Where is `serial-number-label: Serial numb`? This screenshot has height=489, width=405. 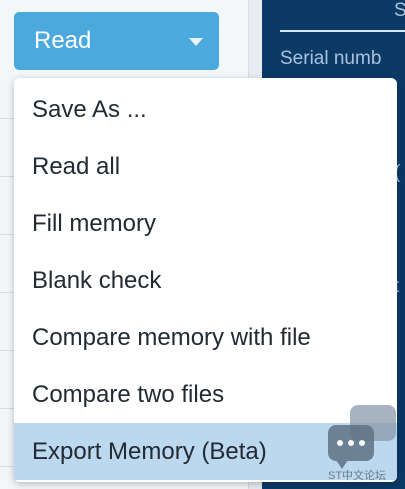 serial-number-label: Serial numb is located at coordinates (331, 58).